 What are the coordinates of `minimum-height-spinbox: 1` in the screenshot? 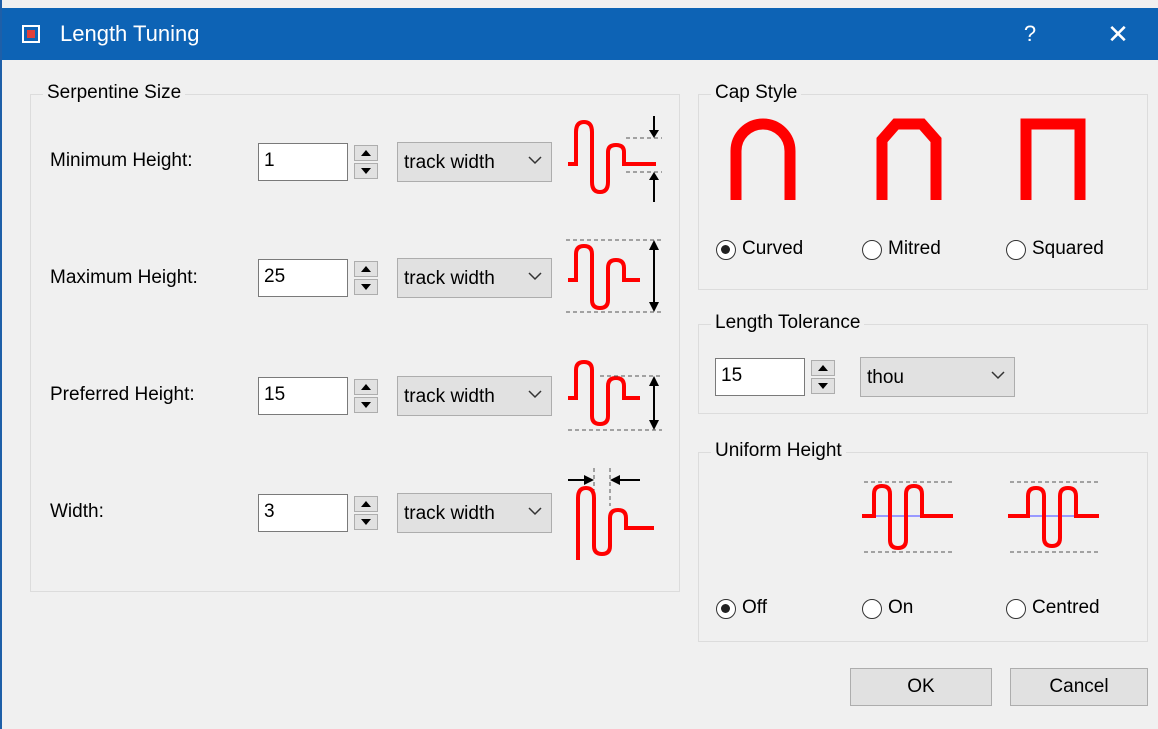 It's located at (319, 162).